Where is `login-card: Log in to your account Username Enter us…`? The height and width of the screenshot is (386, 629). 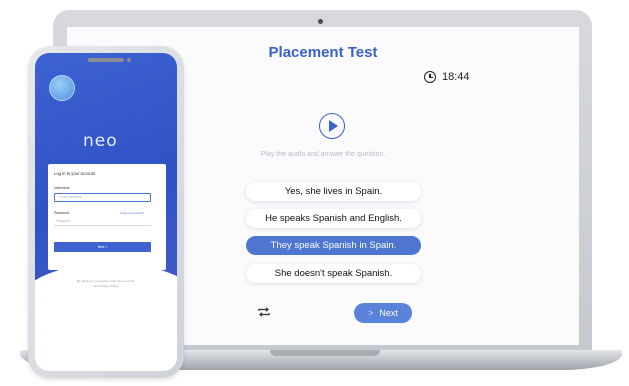 login-card: Log in to your account Username Enter us… is located at coordinates (107, 217).